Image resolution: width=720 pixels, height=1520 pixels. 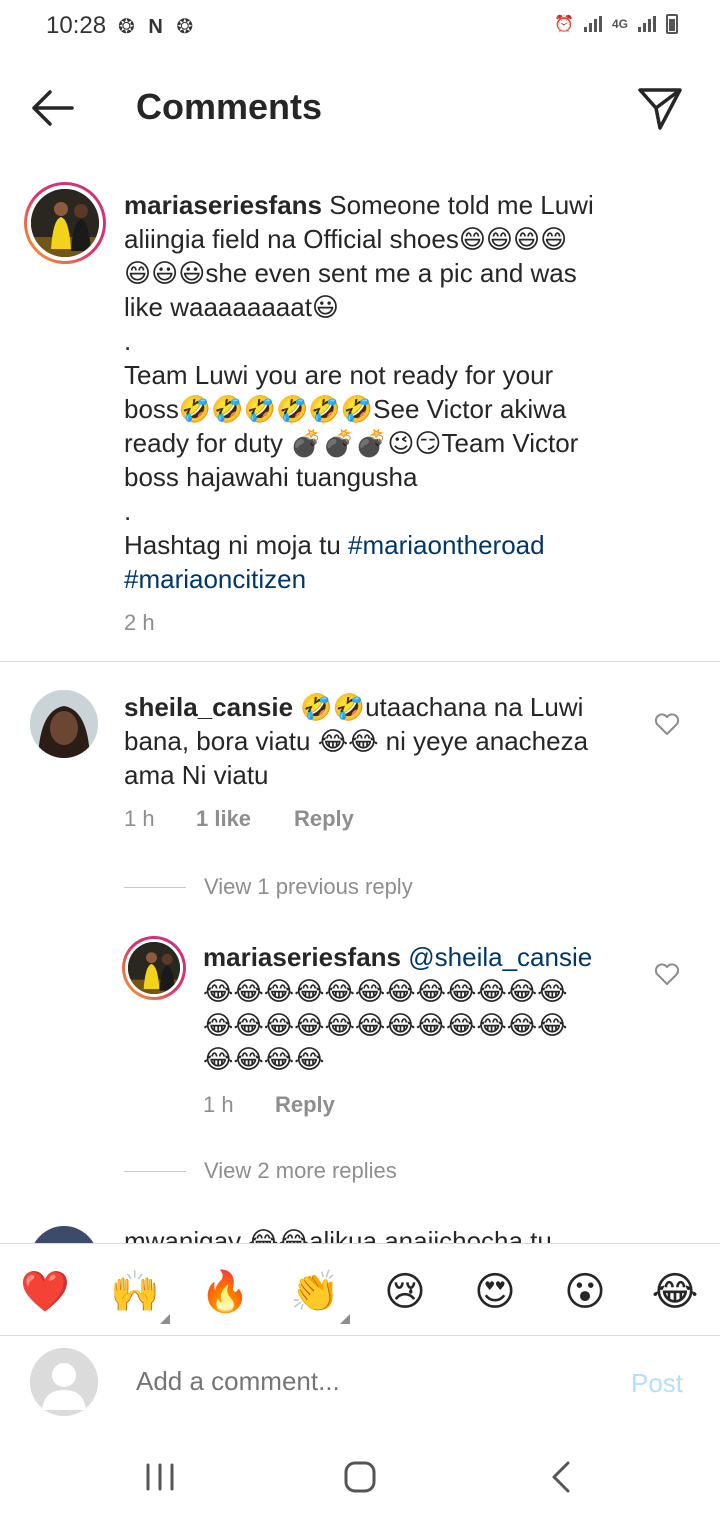 What do you see at coordinates (346, 239) in the screenshot?
I see `caption-line: aliingia field na Official shoes😄😄😄😄` at bounding box center [346, 239].